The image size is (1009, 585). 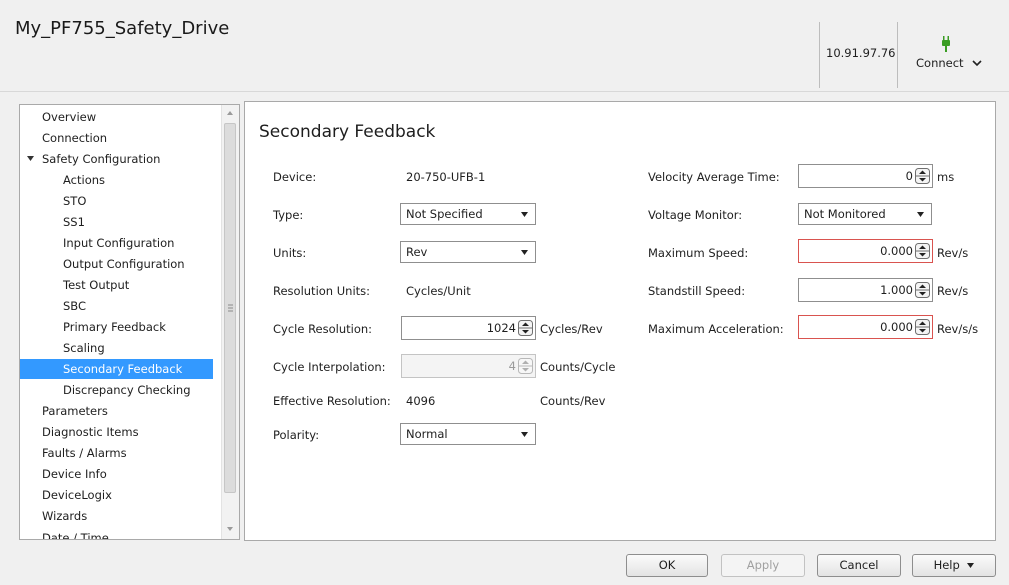 I want to click on units-select-value: Rev, so click(x=417, y=252).